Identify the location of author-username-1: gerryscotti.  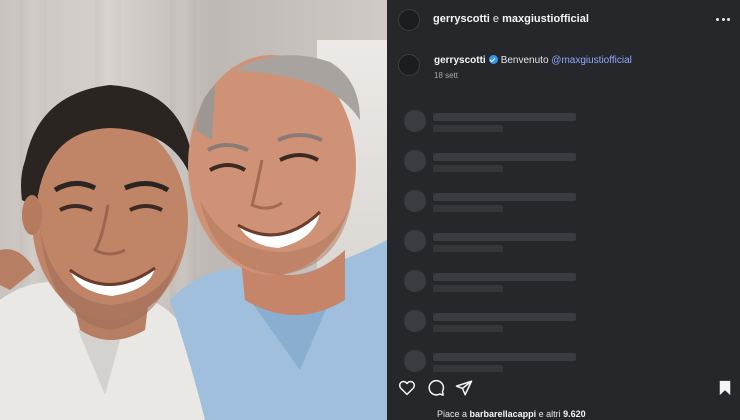
(461, 19).